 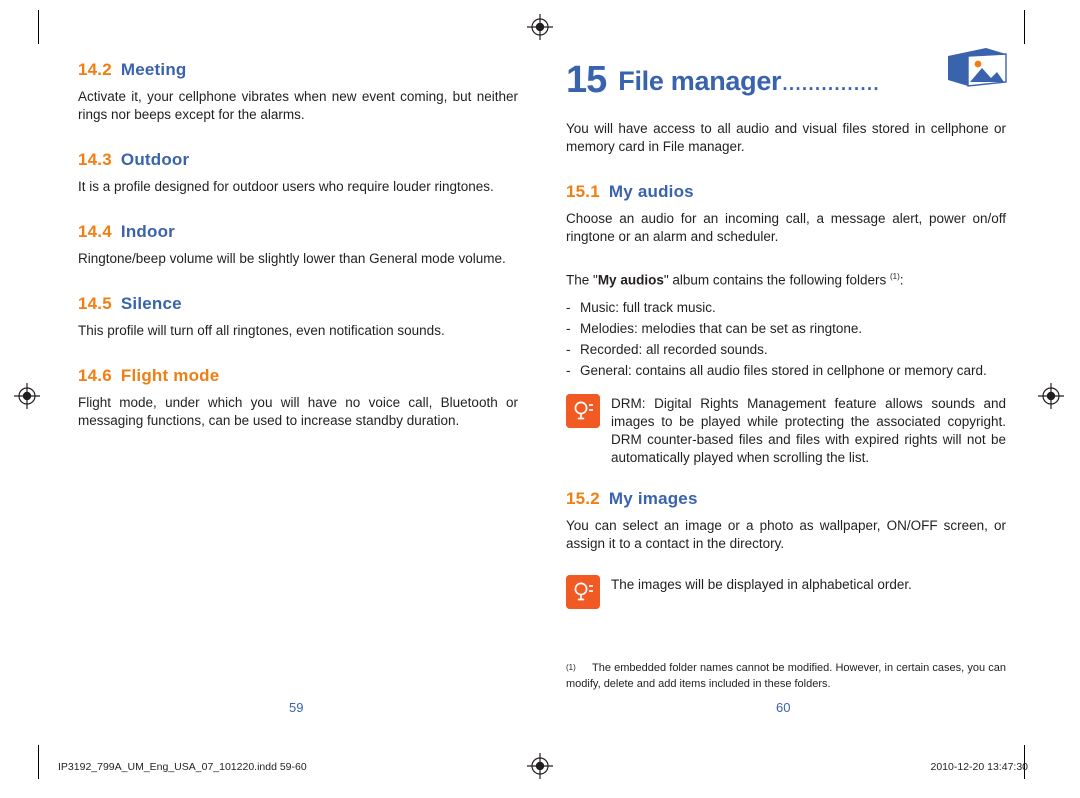 What do you see at coordinates (95, 303) in the screenshot?
I see `section-number: 14.5` at bounding box center [95, 303].